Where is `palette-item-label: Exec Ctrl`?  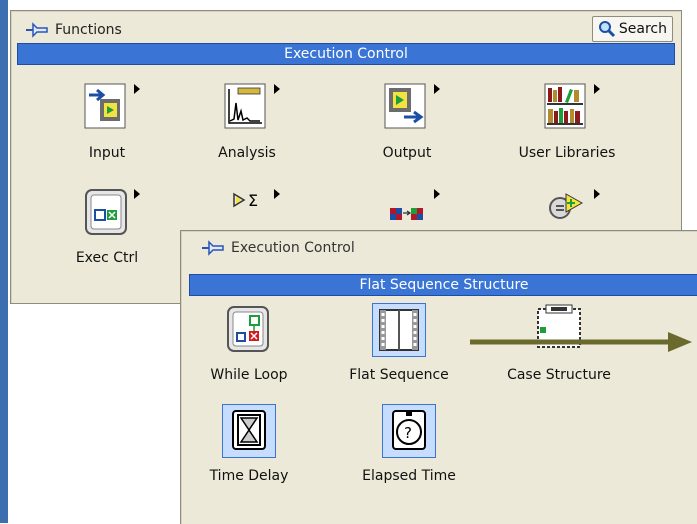
palette-item-label: Exec Ctrl is located at coordinates (107, 258).